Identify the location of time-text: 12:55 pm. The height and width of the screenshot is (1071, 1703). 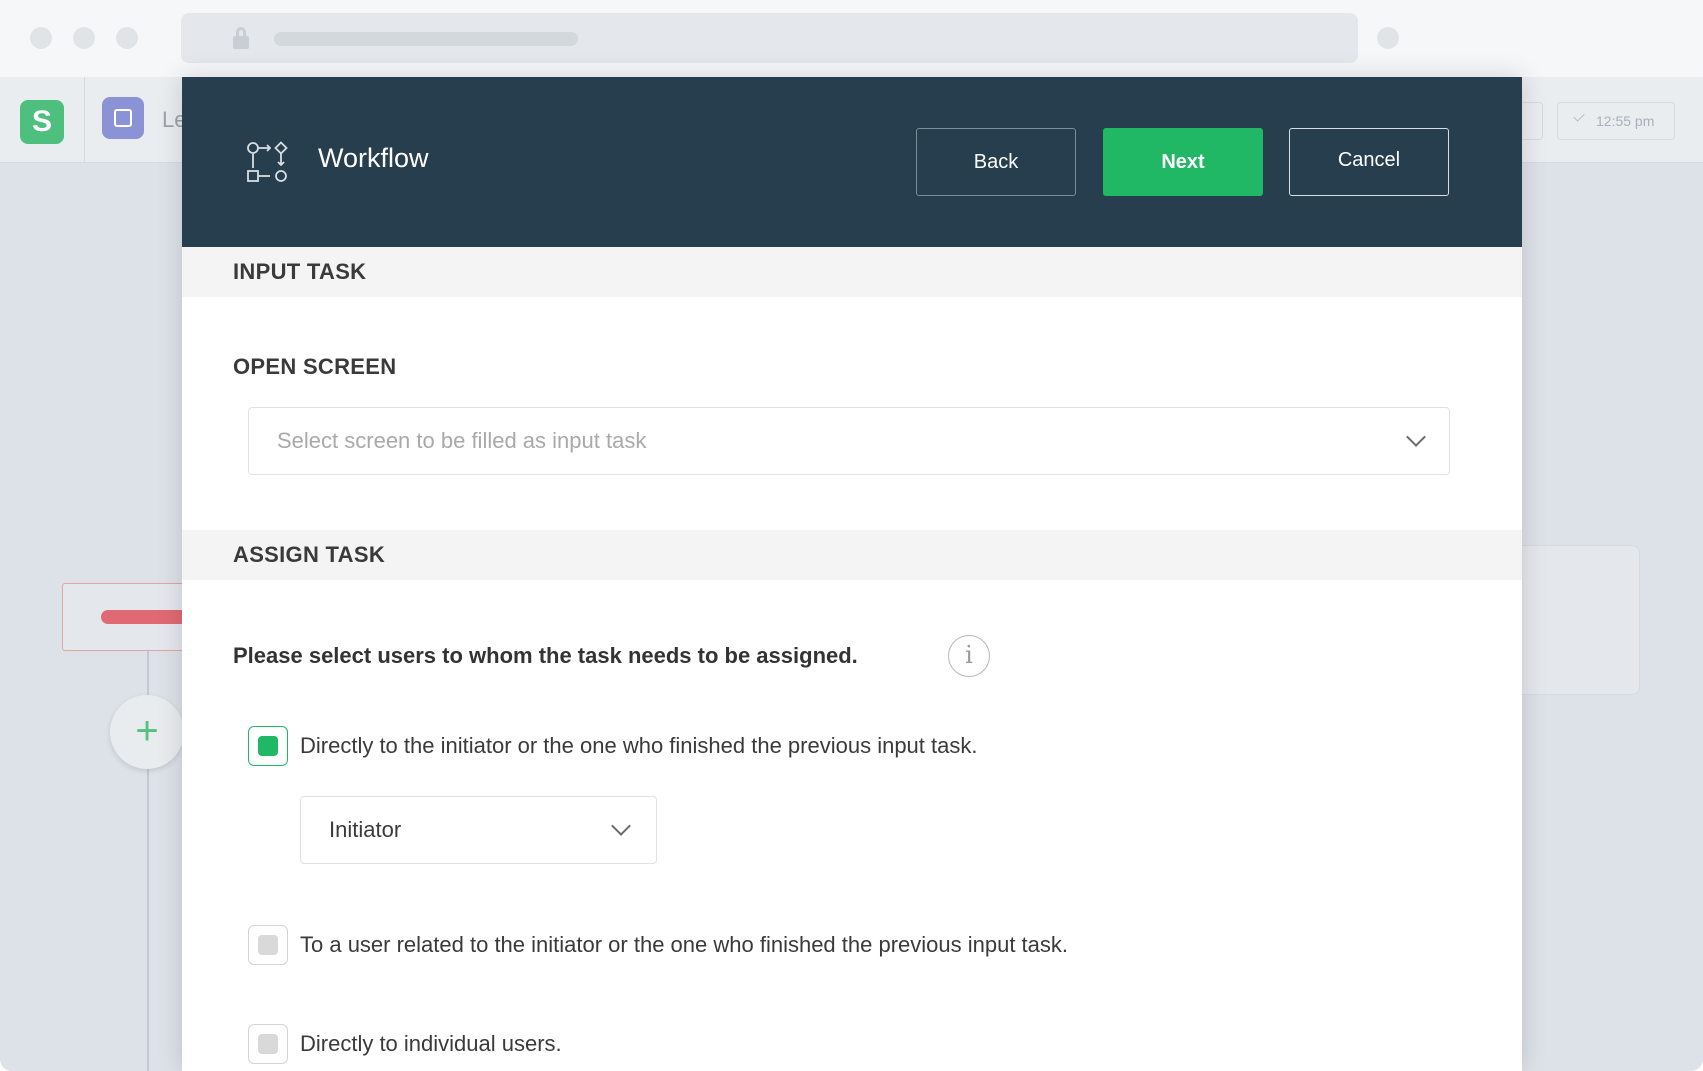
(1625, 121).